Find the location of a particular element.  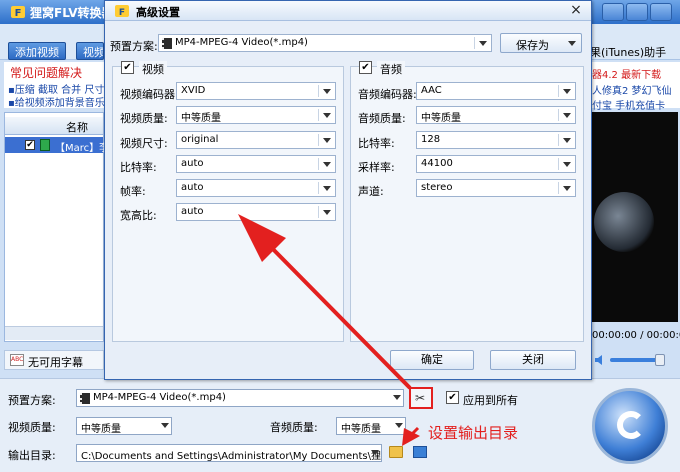

ok-button: 确定 is located at coordinates (432, 360).